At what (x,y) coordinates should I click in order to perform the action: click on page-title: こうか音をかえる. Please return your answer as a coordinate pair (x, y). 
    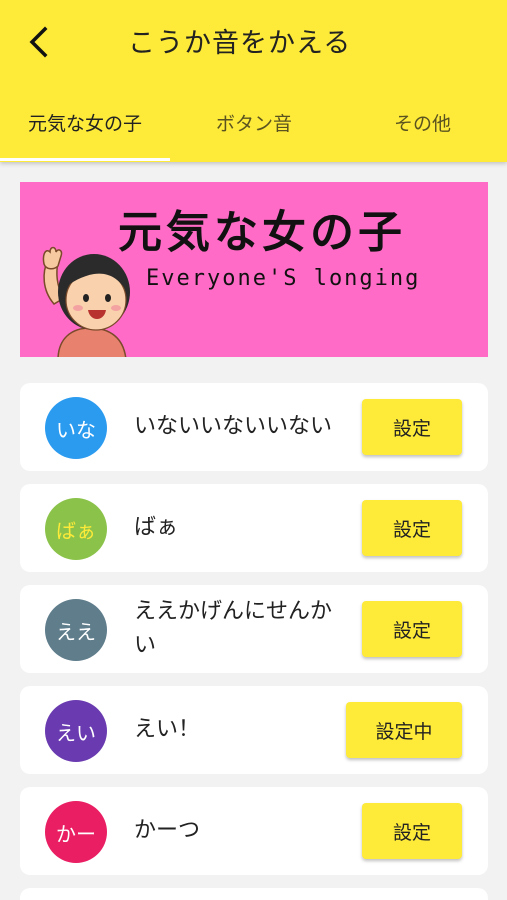
    Looking at the image, I should click on (240, 43).